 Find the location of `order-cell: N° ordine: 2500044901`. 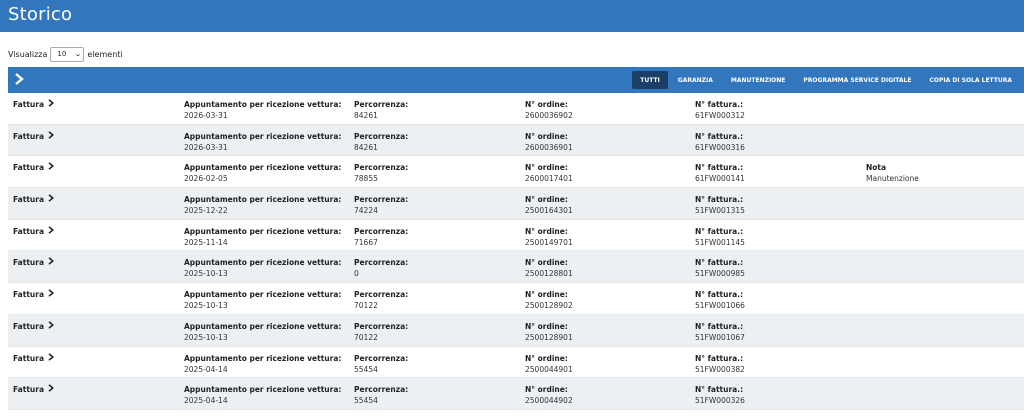

order-cell: N° ordine: 2500044901 is located at coordinates (549, 364).